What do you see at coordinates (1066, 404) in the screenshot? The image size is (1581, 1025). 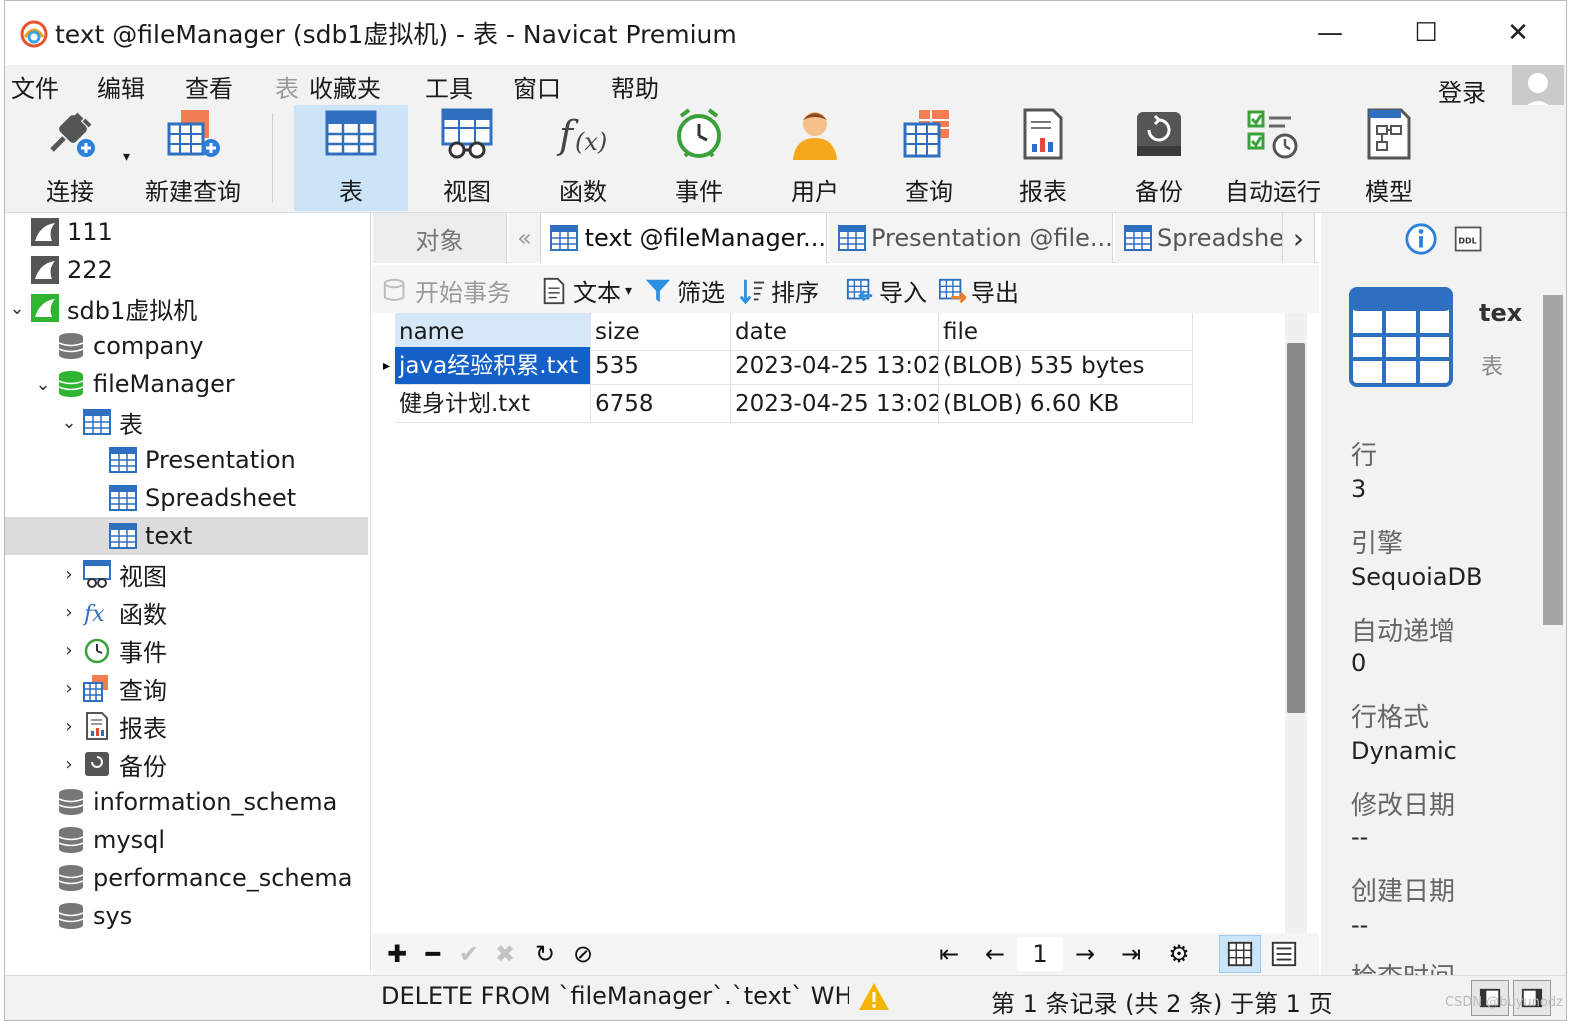 I see `table-cell: (BLOB) 6.60 KB` at bounding box center [1066, 404].